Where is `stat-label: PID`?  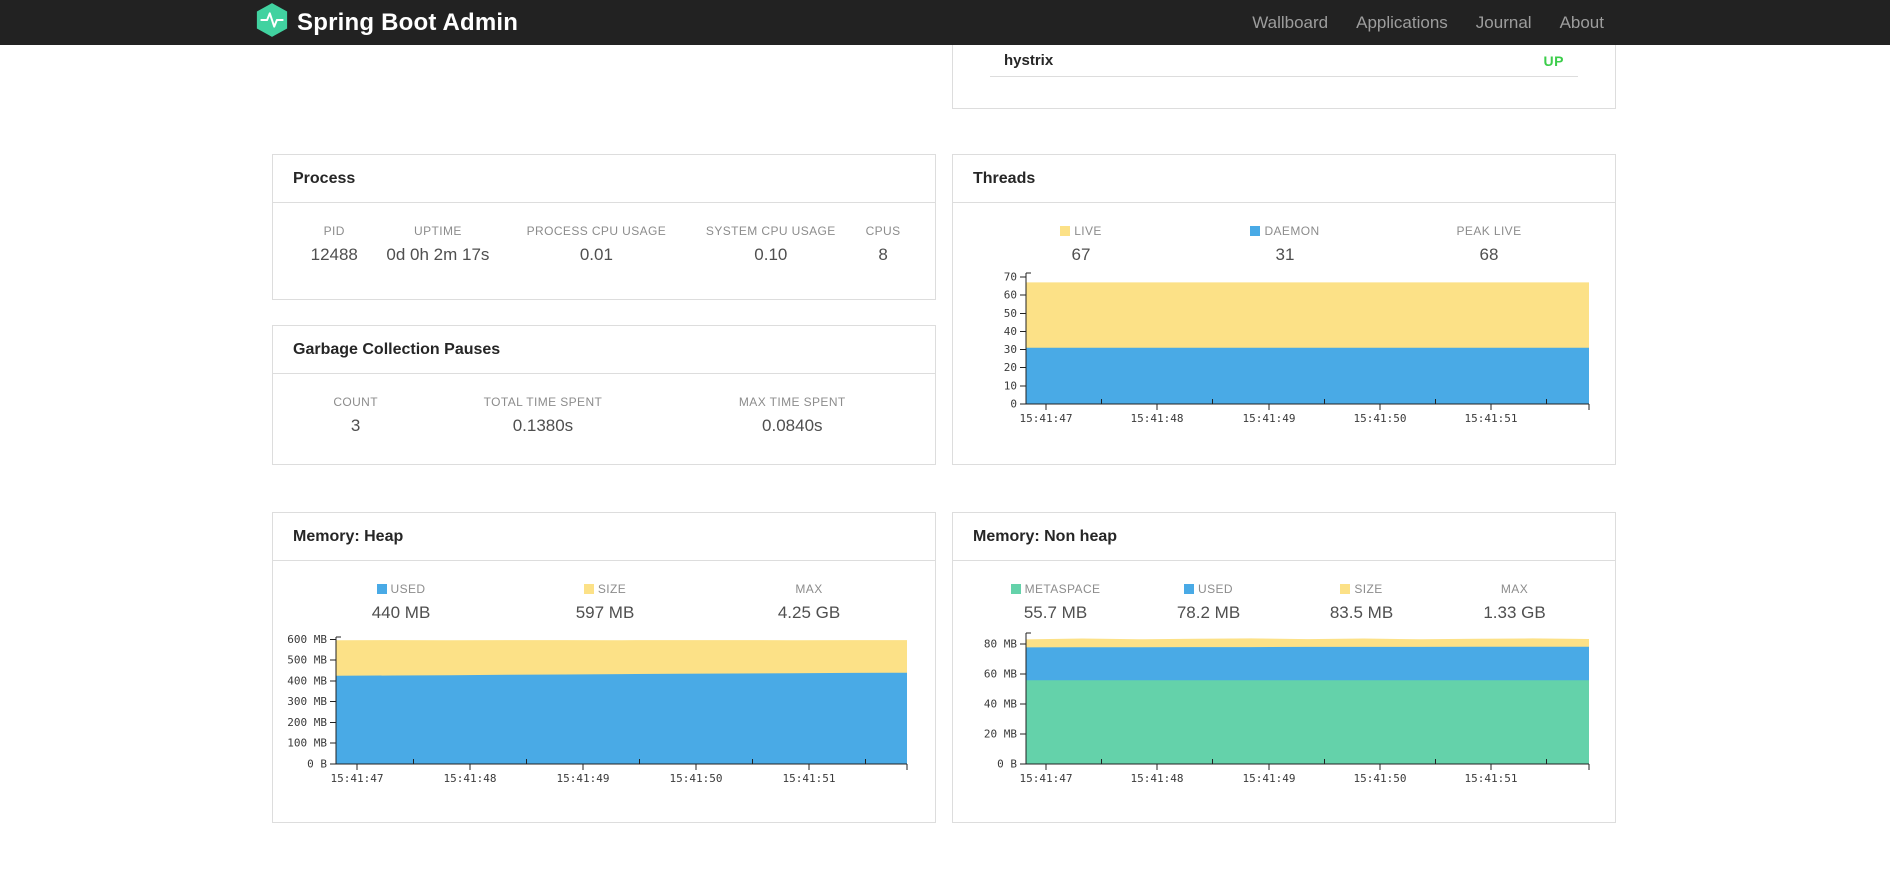 stat-label: PID is located at coordinates (334, 231).